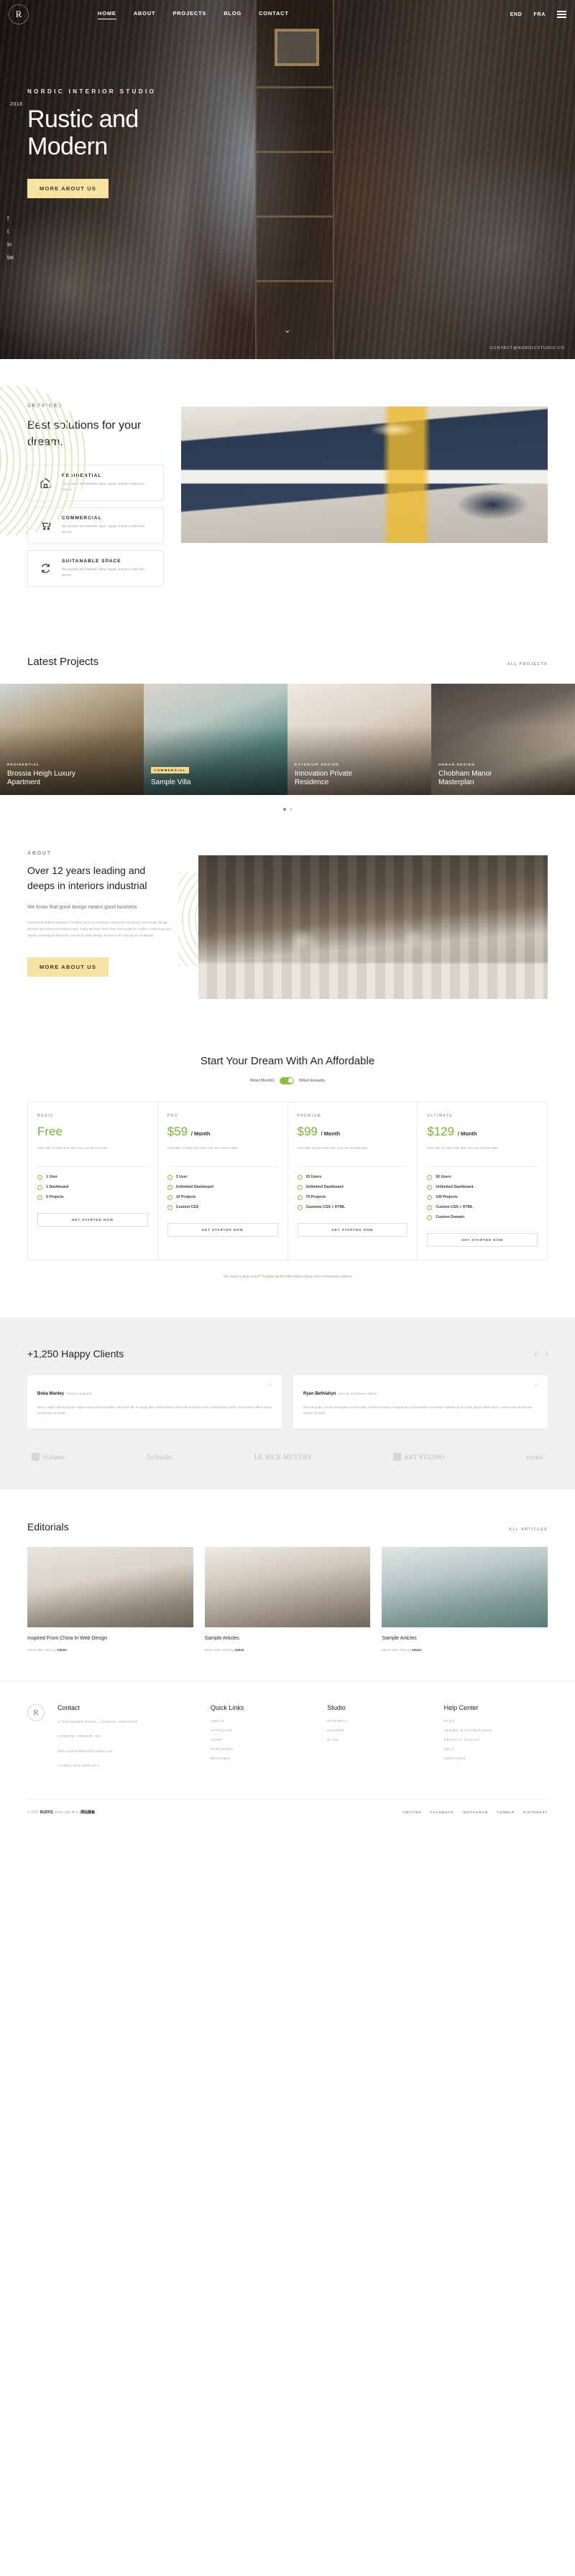  Describe the element at coordinates (287, 803) in the screenshot. I see `carousel-dots` at that location.